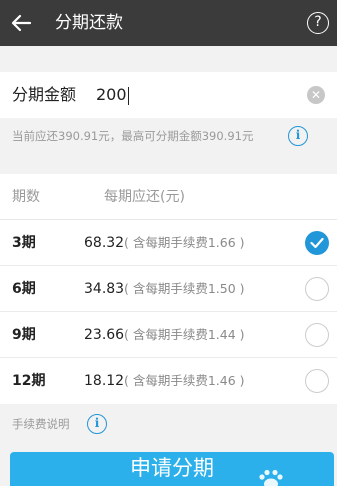 The image size is (337, 486). I want to click on list-header: 期数 每期应还(元), so click(168, 197).